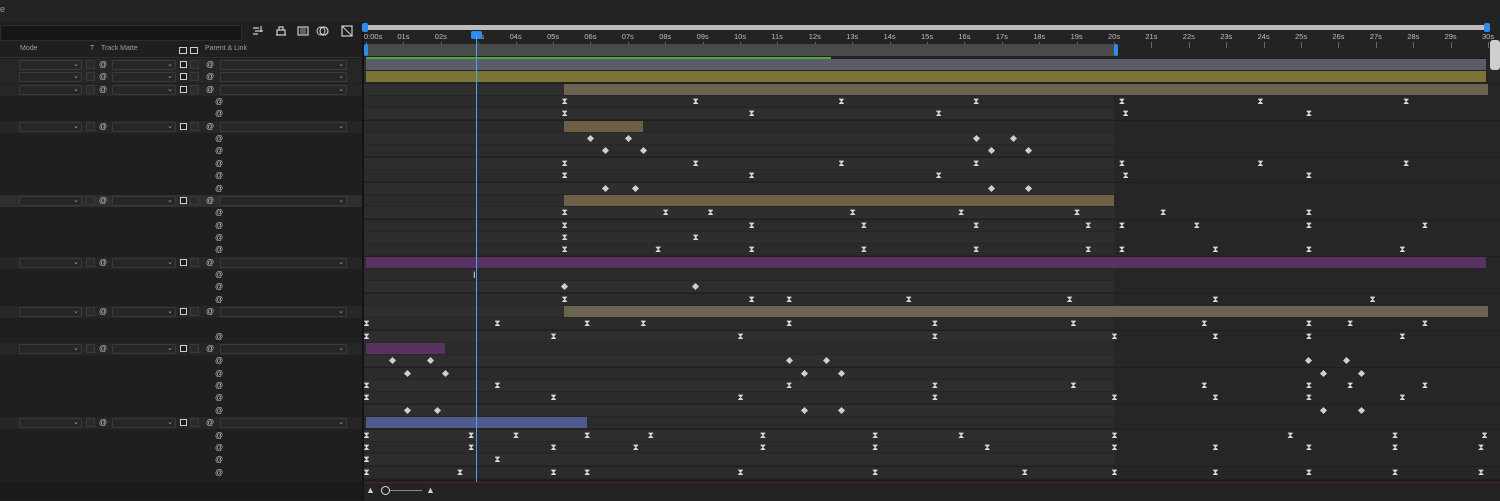 The image size is (1500, 501). I want to click on 3d-layer-toggle, so click(194, 200).